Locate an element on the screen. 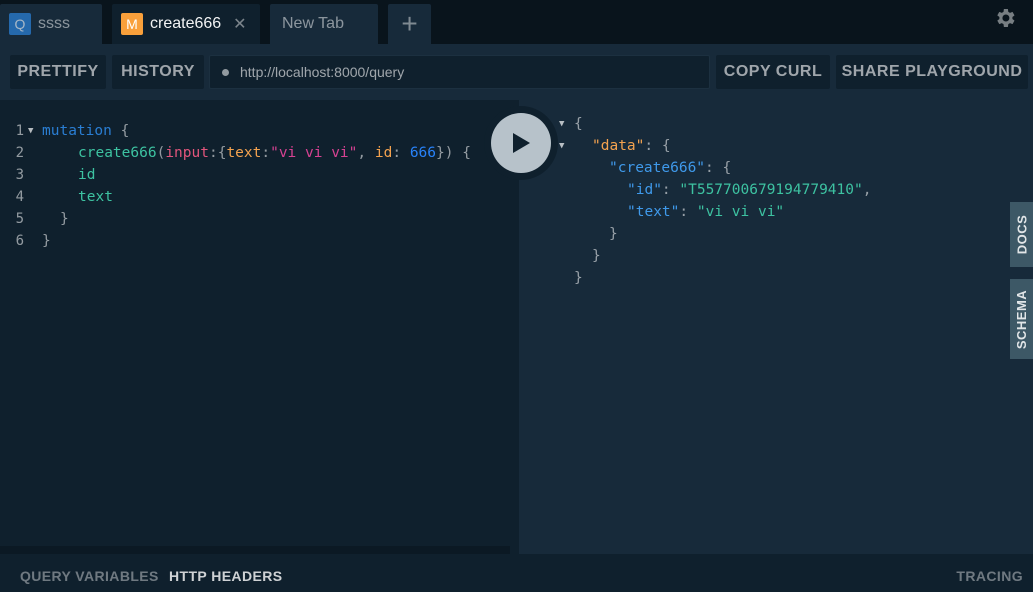 Image resolution: width=1033 pixels, height=592 pixels. query-variables-tab: QUERY VARIABLES is located at coordinates (89, 576).